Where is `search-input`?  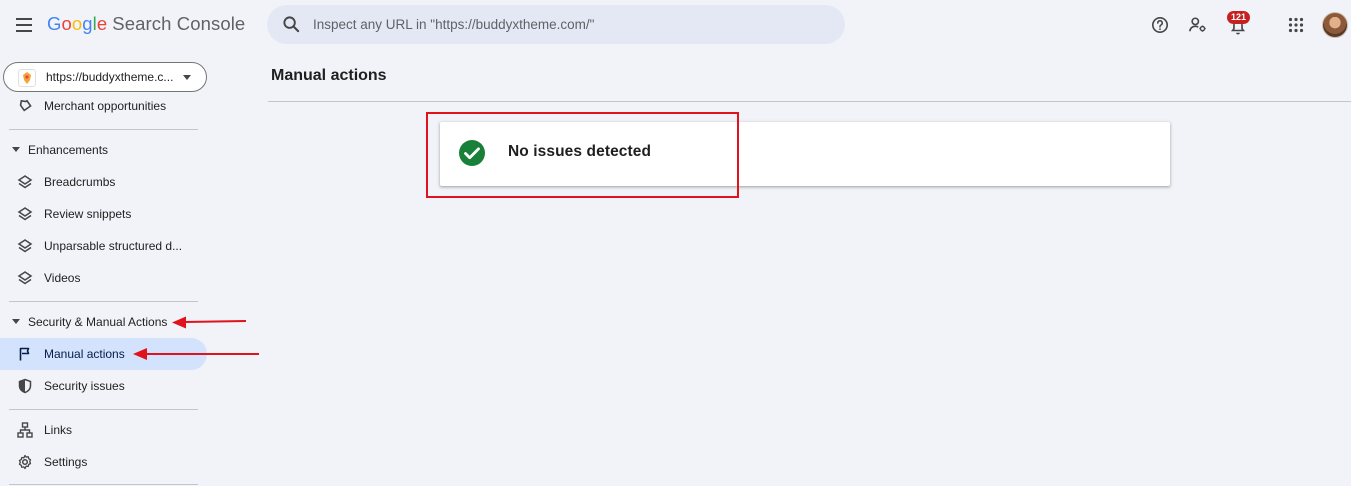
search-input is located at coordinates (563, 24).